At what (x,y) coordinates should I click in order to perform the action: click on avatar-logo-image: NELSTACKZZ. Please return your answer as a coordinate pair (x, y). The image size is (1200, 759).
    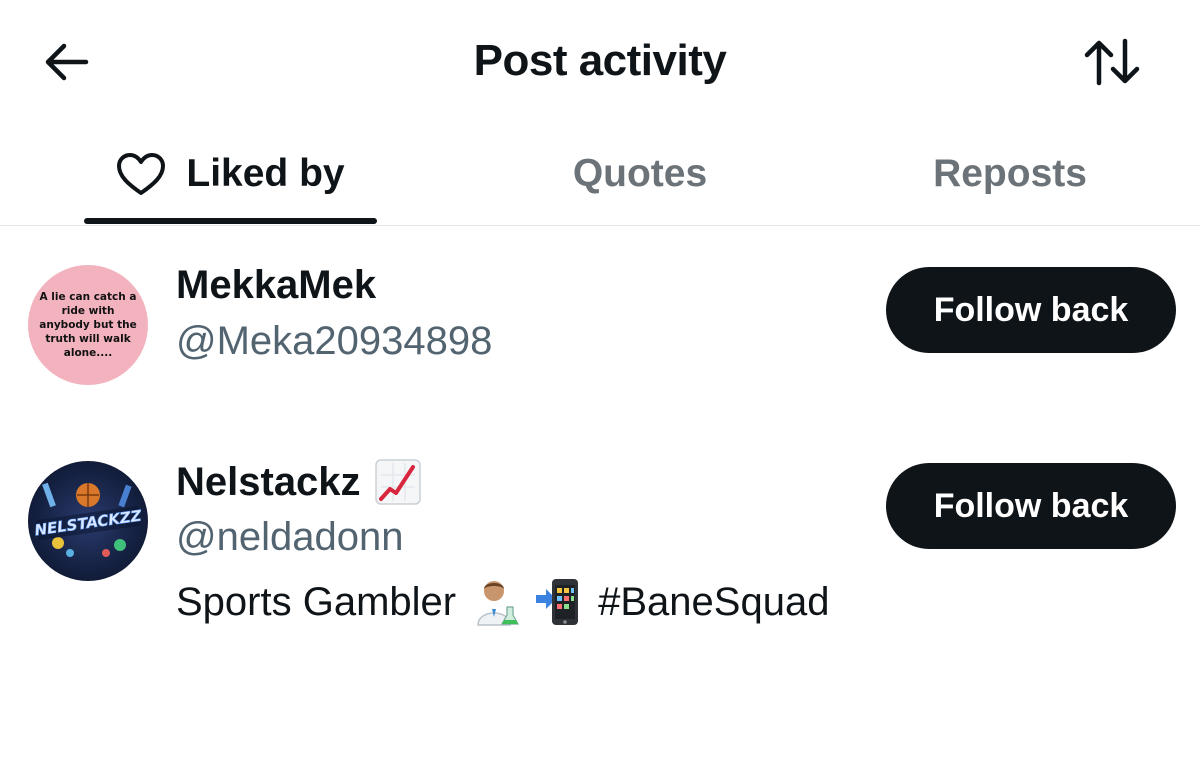
    Looking at the image, I should click on (88, 519).